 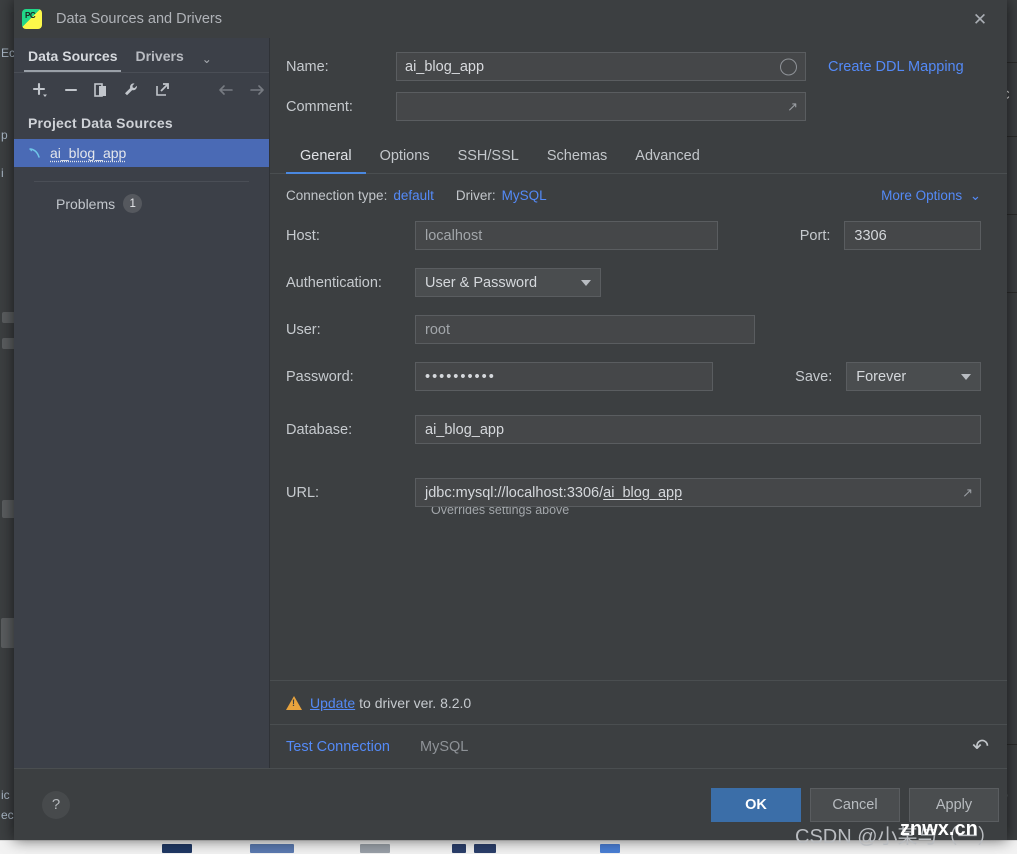 I want to click on taskbar, so click(x=508, y=847).